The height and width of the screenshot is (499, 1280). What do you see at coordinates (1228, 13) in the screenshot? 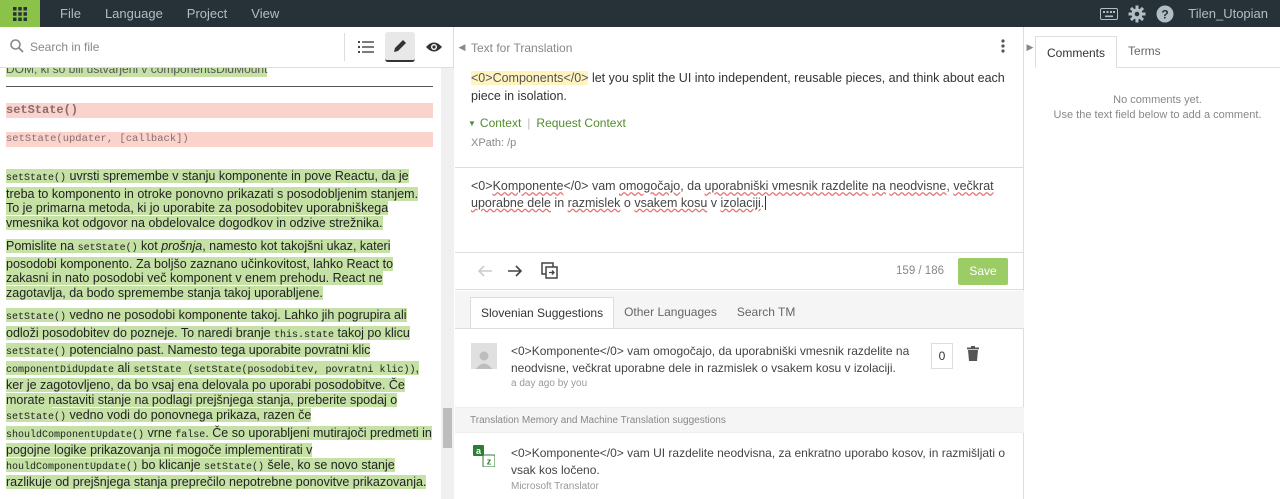
I see `username: Tilen_Utopian` at bounding box center [1228, 13].